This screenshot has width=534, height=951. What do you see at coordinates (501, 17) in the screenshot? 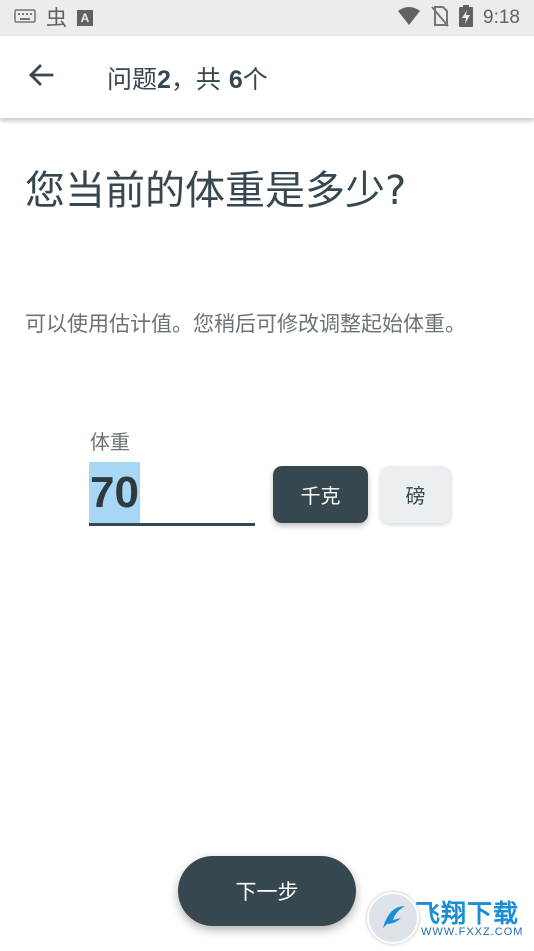
I see `status-time: 9:18` at bounding box center [501, 17].